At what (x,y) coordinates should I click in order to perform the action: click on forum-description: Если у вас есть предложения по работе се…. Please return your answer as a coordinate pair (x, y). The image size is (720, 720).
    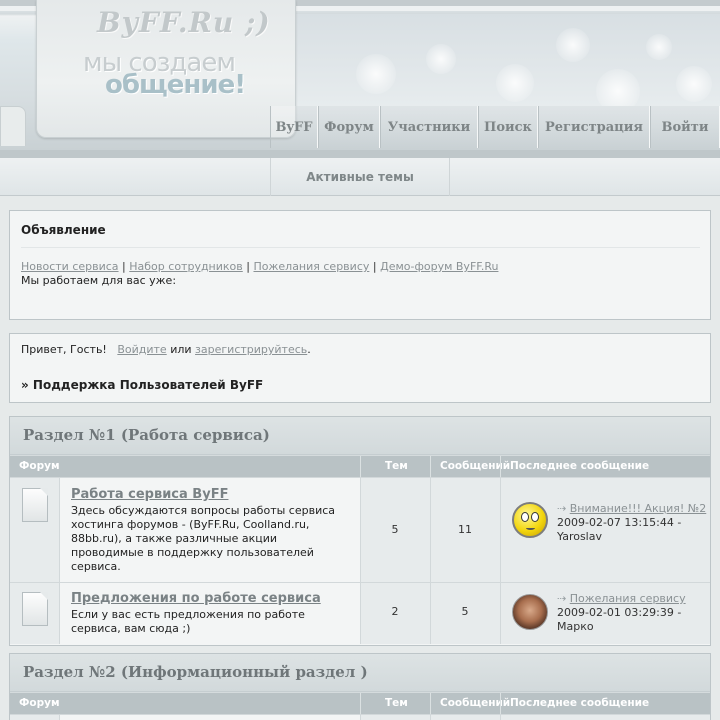
    Looking at the image, I should click on (188, 621).